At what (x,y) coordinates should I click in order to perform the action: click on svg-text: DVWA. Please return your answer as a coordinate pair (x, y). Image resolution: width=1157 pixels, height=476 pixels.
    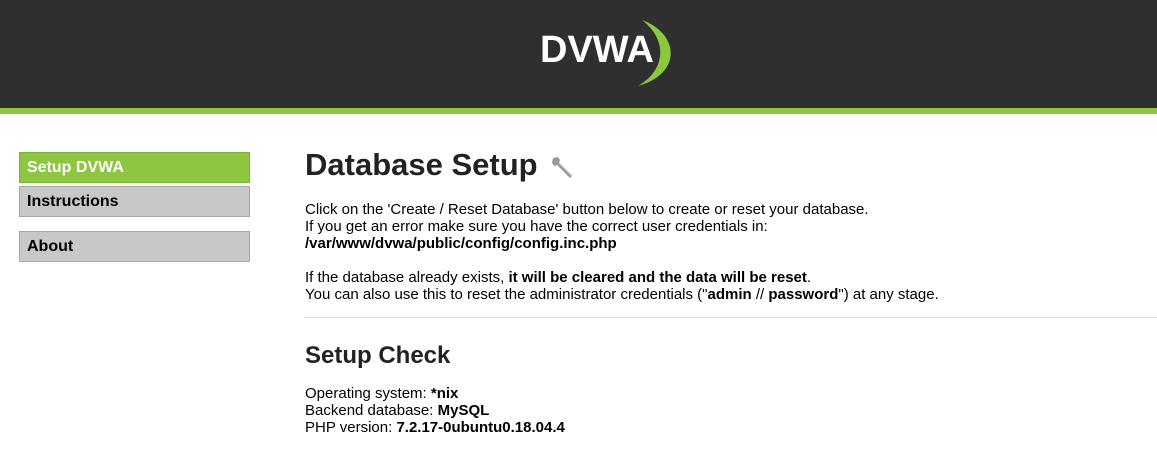
    Looking at the image, I should click on (597, 50).